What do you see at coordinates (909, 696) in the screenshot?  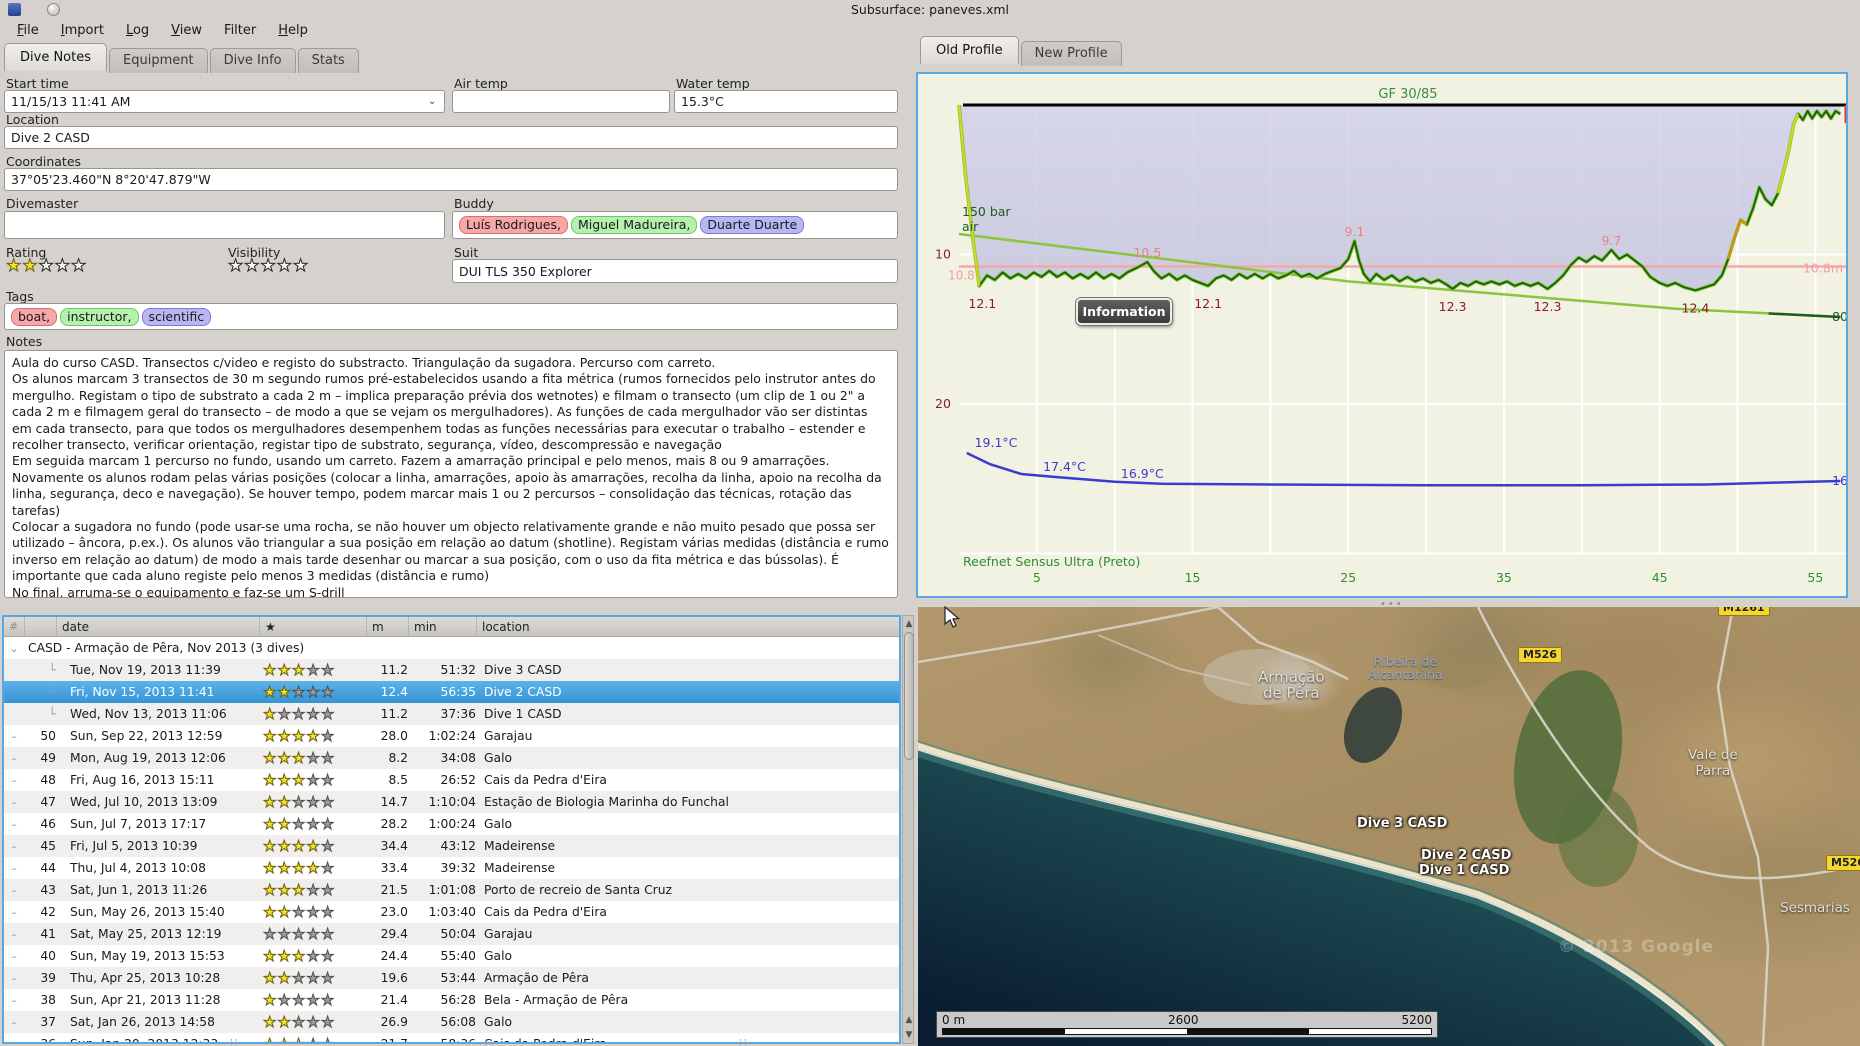 I see `scrollbar-thumb` at bounding box center [909, 696].